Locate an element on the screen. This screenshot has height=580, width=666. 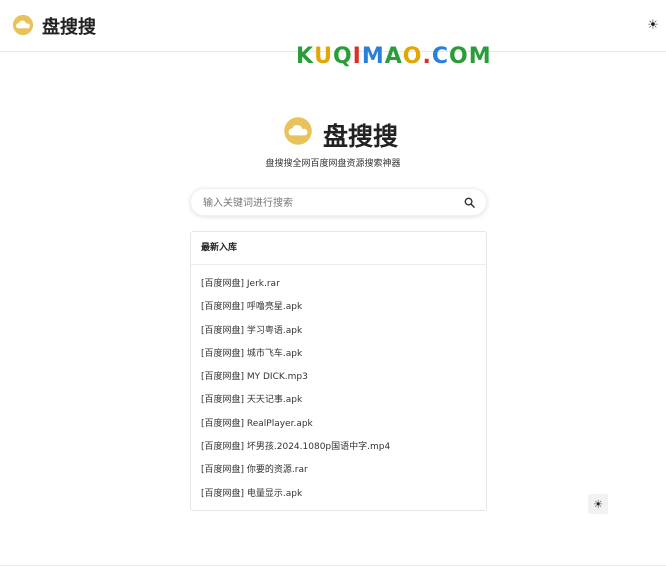
list-item: [百度网盘] Jerk.rar is located at coordinates (295, 288).